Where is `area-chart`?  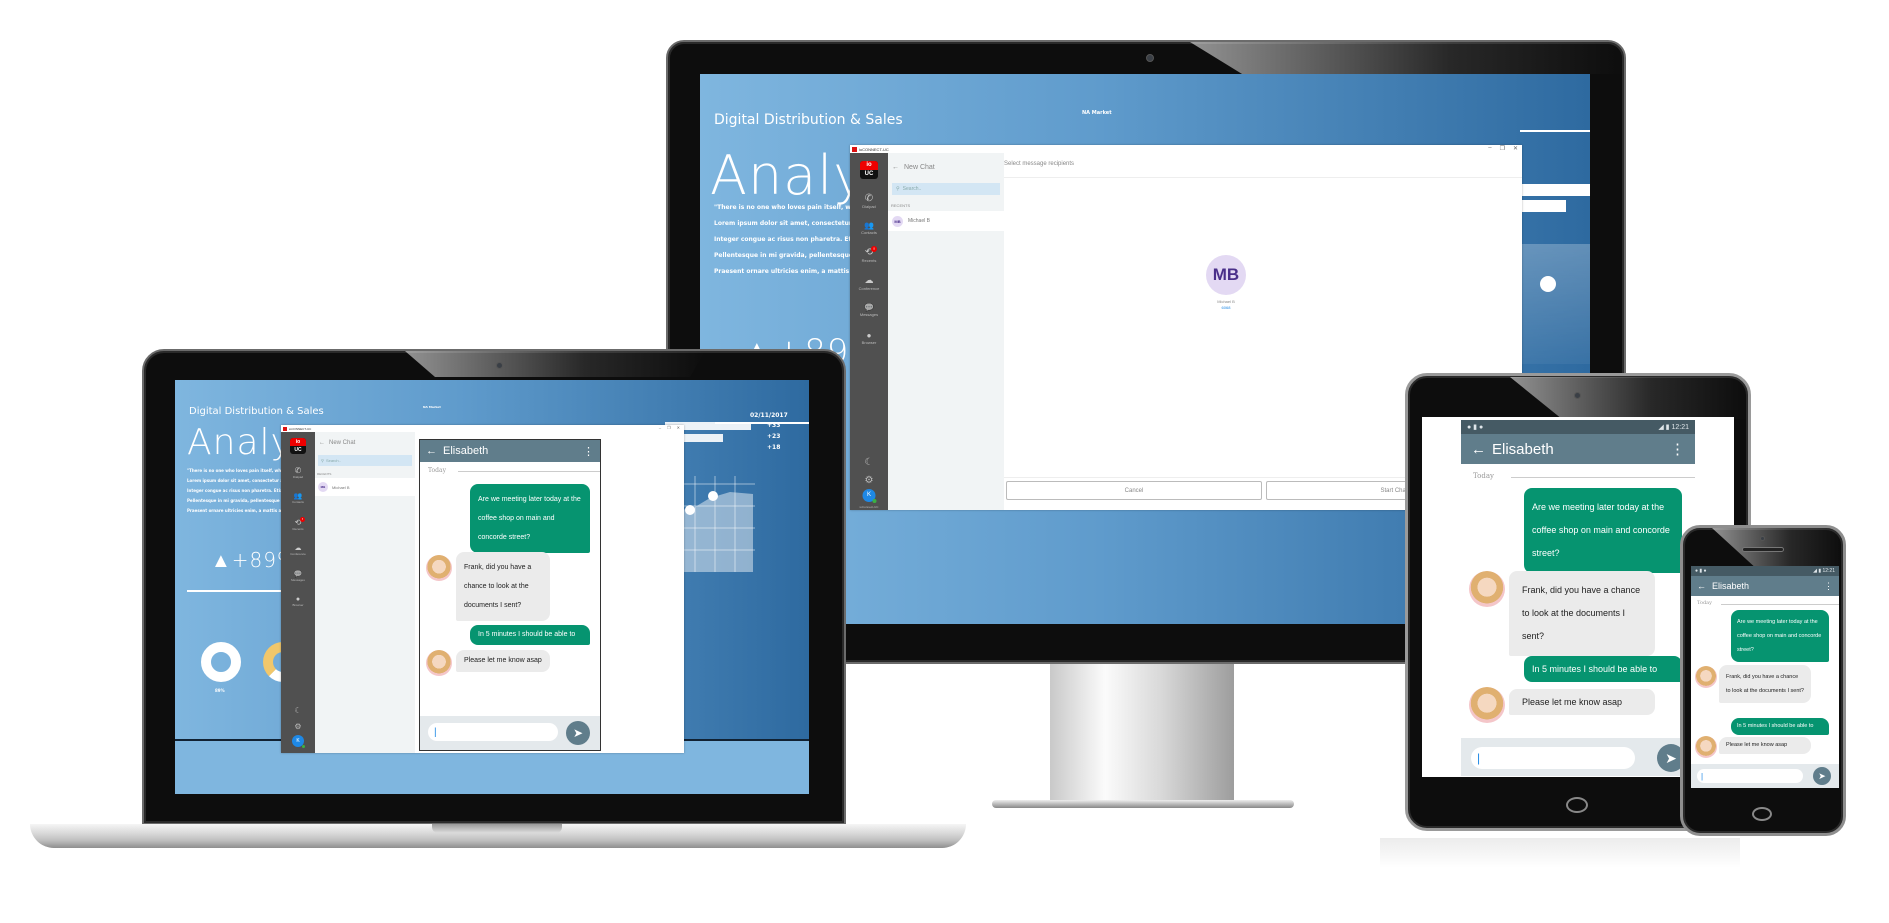
area-chart is located at coordinates (1555, 304).